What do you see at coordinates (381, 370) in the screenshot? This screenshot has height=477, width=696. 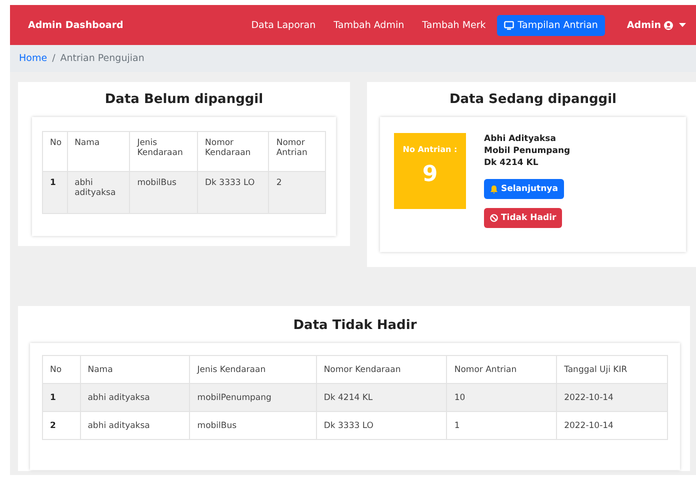 I see `column-header: Nomor Kendaraan` at bounding box center [381, 370].